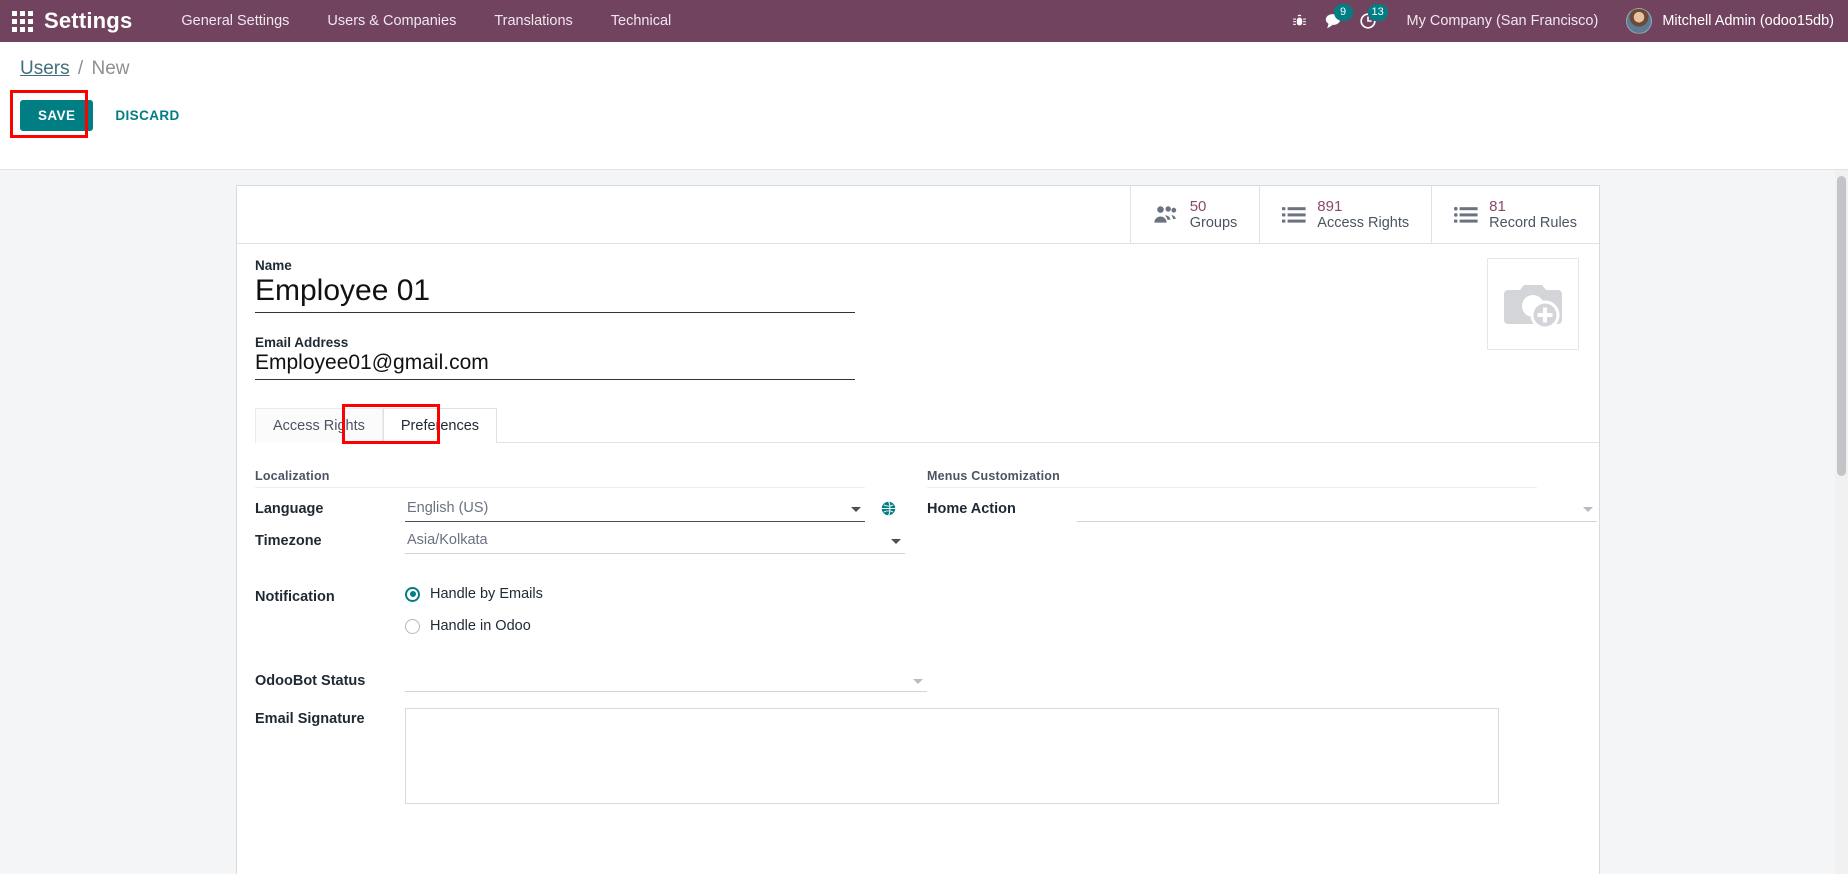 This screenshot has width=1848, height=874. I want to click on app-brand-title: Settings, so click(88, 21).